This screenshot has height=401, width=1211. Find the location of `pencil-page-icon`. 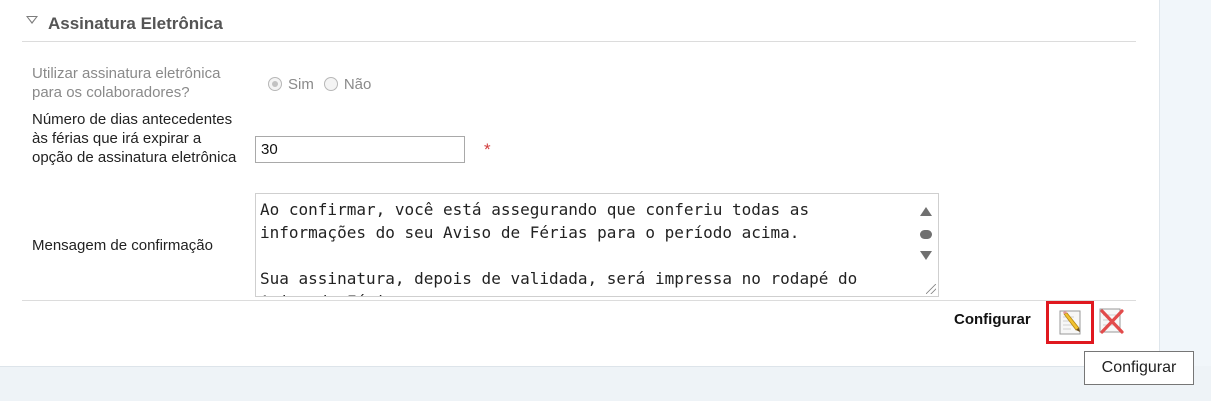

pencil-page-icon is located at coordinates (1070, 322).